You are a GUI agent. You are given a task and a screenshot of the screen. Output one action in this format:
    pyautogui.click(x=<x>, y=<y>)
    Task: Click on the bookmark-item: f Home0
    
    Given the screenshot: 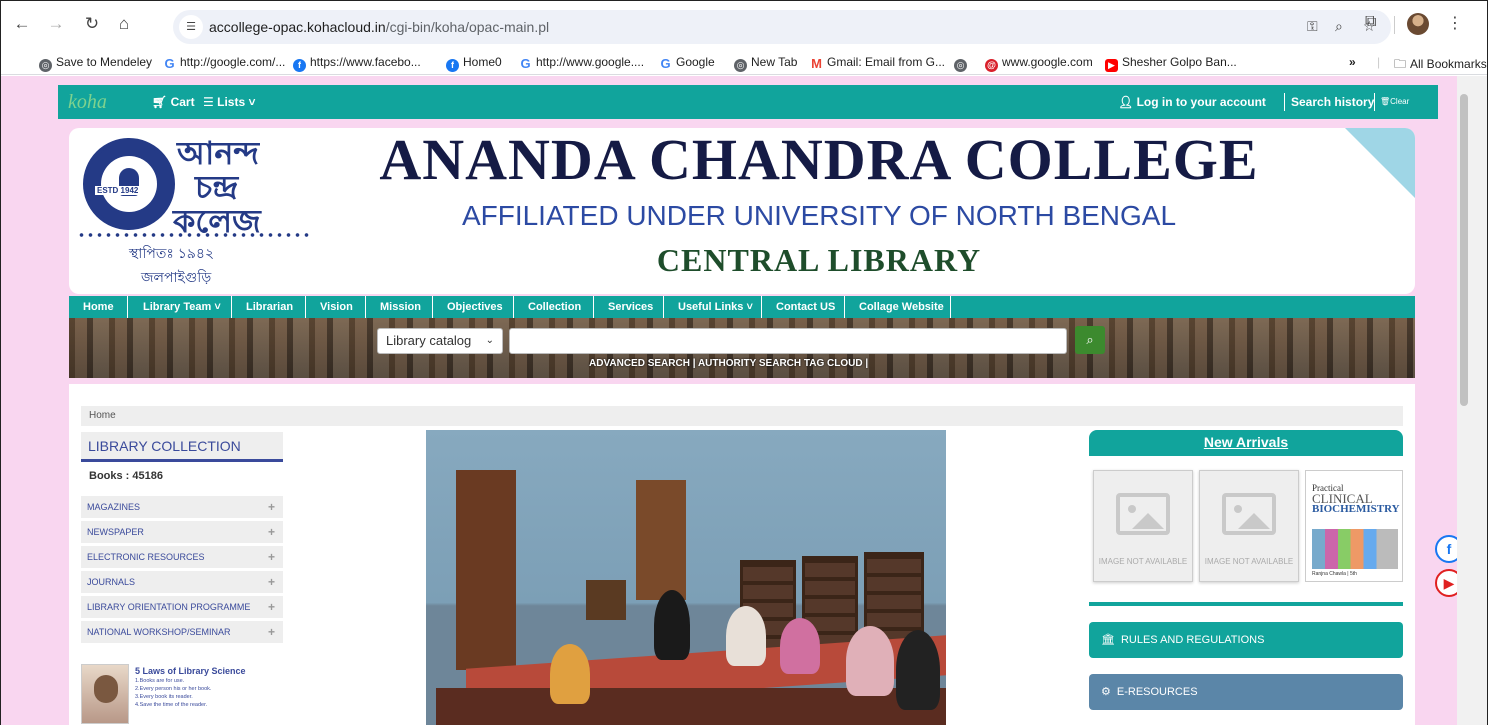 What is the action you would take?
    pyautogui.click(x=474, y=63)
    